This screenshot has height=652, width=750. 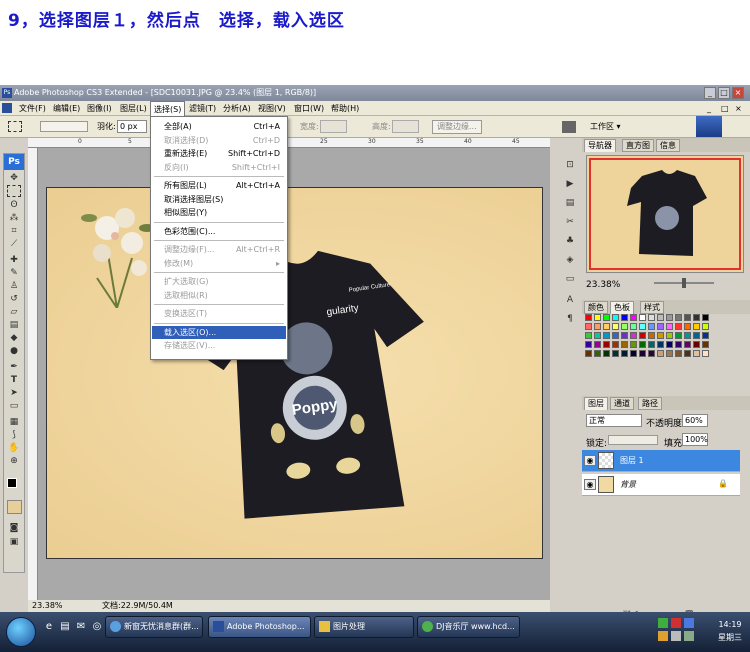 I want to click on notes-tool-icon: ▦, so click(x=14, y=422).